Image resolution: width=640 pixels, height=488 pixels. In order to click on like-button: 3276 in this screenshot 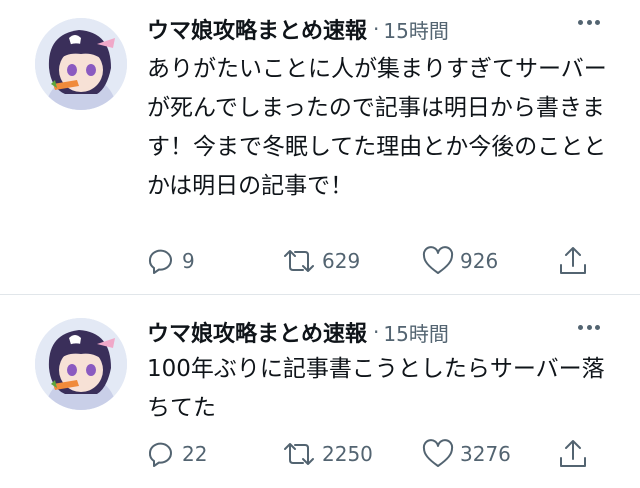, I will do `click(466, 454)`.